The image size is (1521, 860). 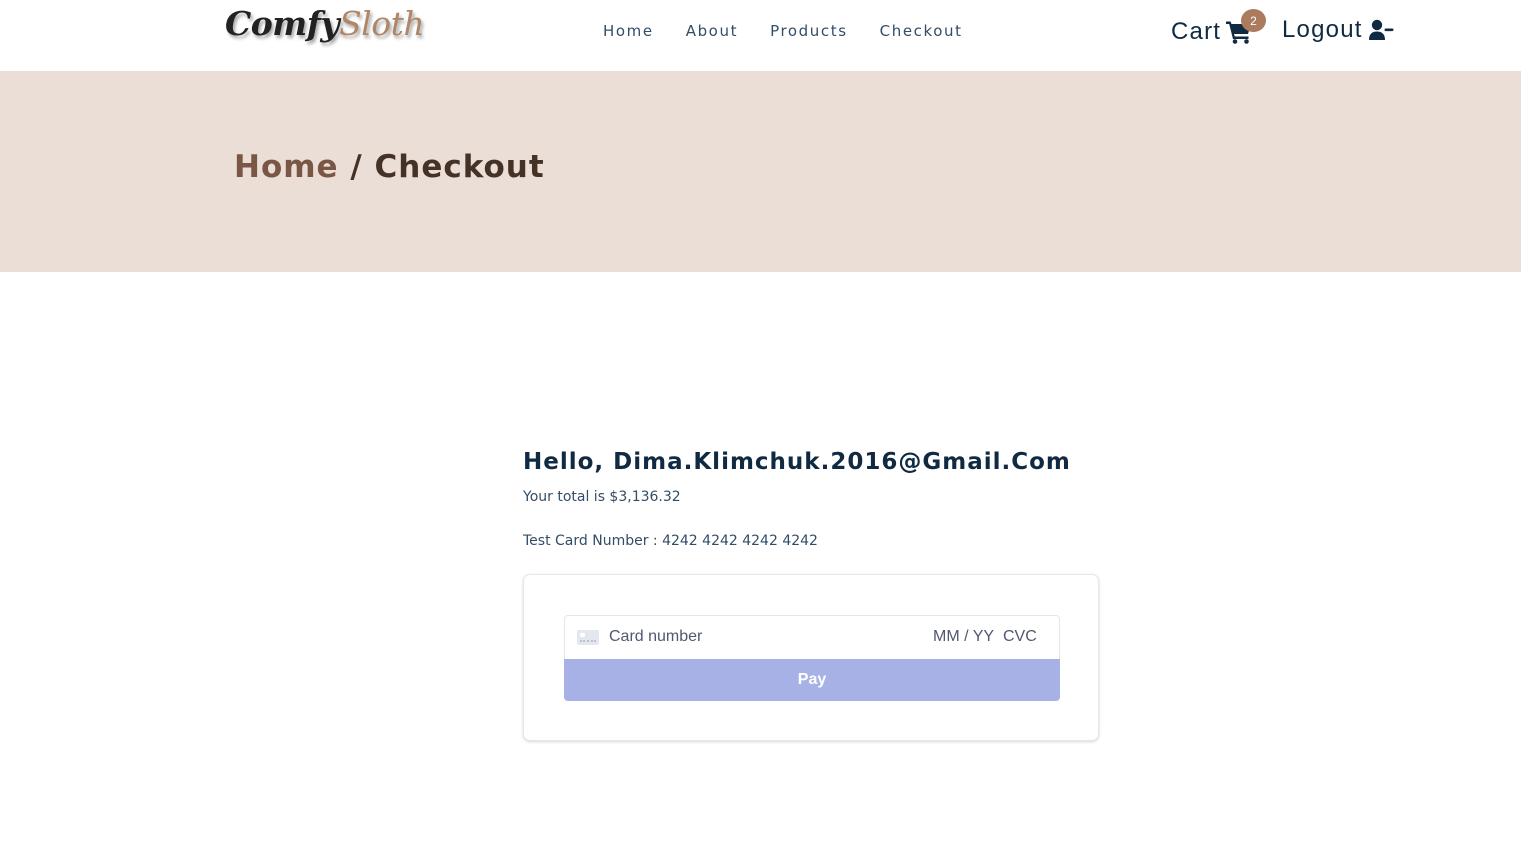 I want to click on breadcrumb: Home / Checkout, so click(x=389, y=167).